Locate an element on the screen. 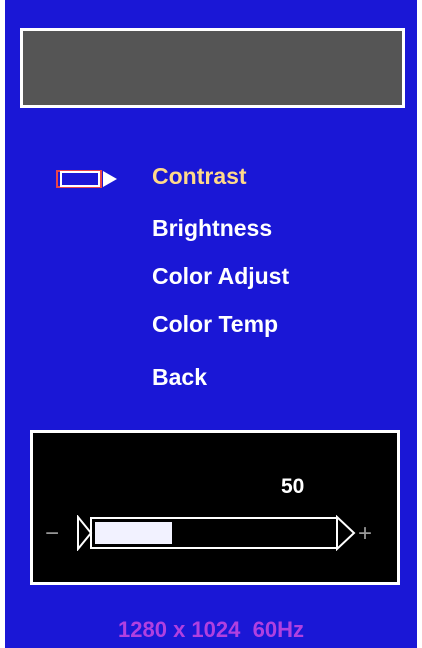 The height and width of the screenshot is (648, 422). contrast-slider: − + is located at coordinates (213, 533).